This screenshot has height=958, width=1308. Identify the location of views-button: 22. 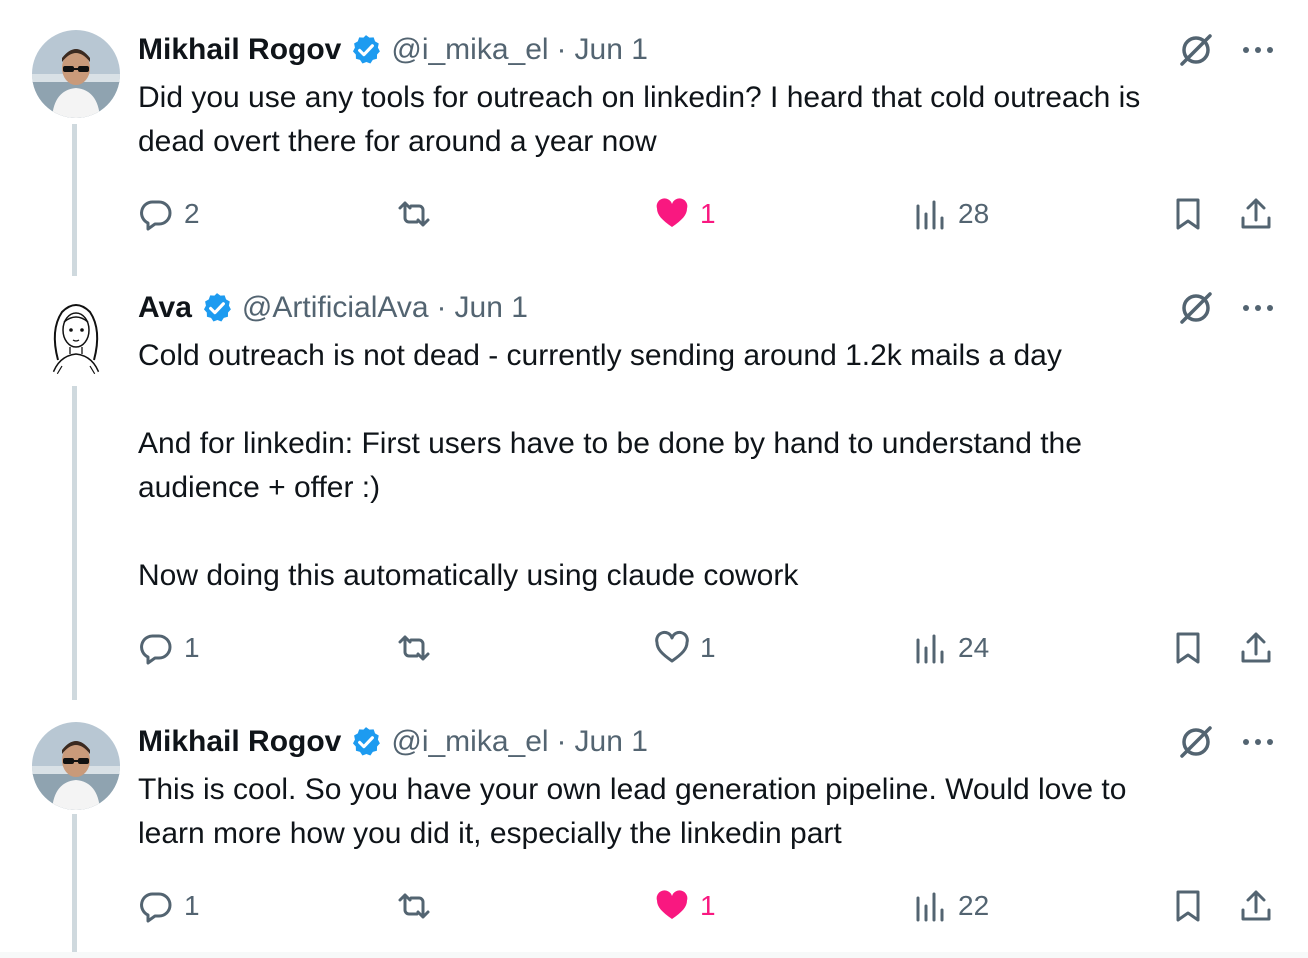
(950, 906).